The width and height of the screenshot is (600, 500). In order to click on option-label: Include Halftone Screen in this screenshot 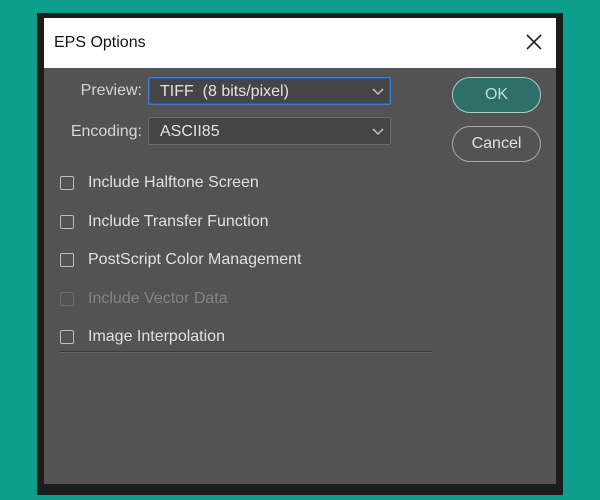, I will do `click(173, 182)`.